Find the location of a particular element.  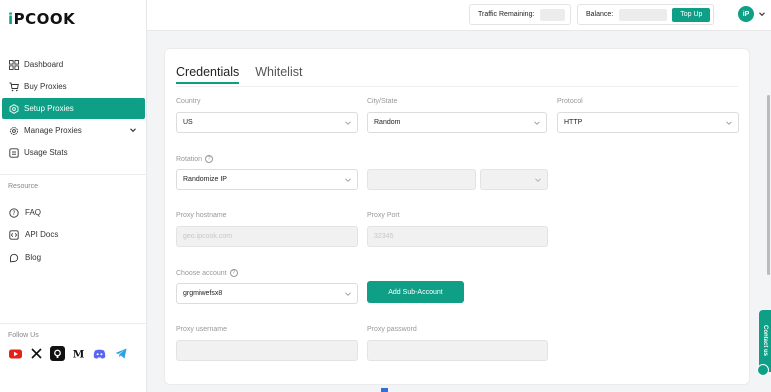

telegram-icon is located at coordinates (120, 353).